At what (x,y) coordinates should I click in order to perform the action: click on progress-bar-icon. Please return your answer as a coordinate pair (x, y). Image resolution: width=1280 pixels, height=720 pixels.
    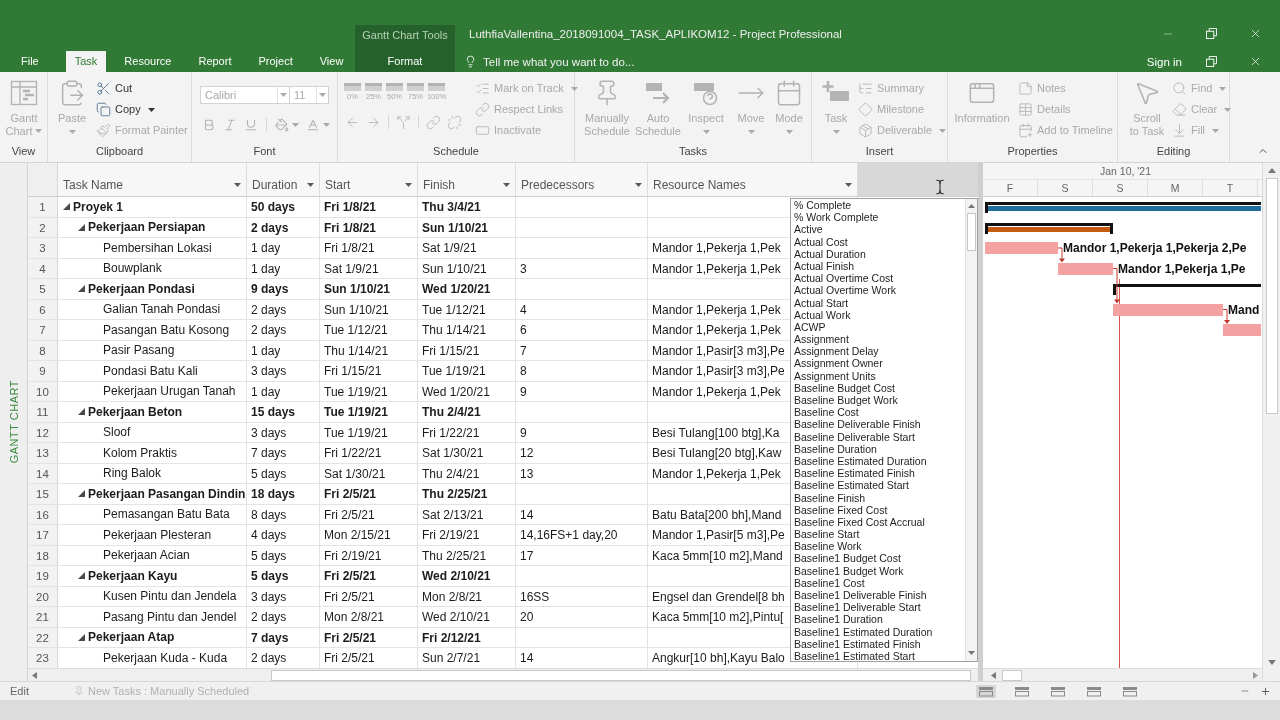
    Looking at the image, I should click on (352, 87).